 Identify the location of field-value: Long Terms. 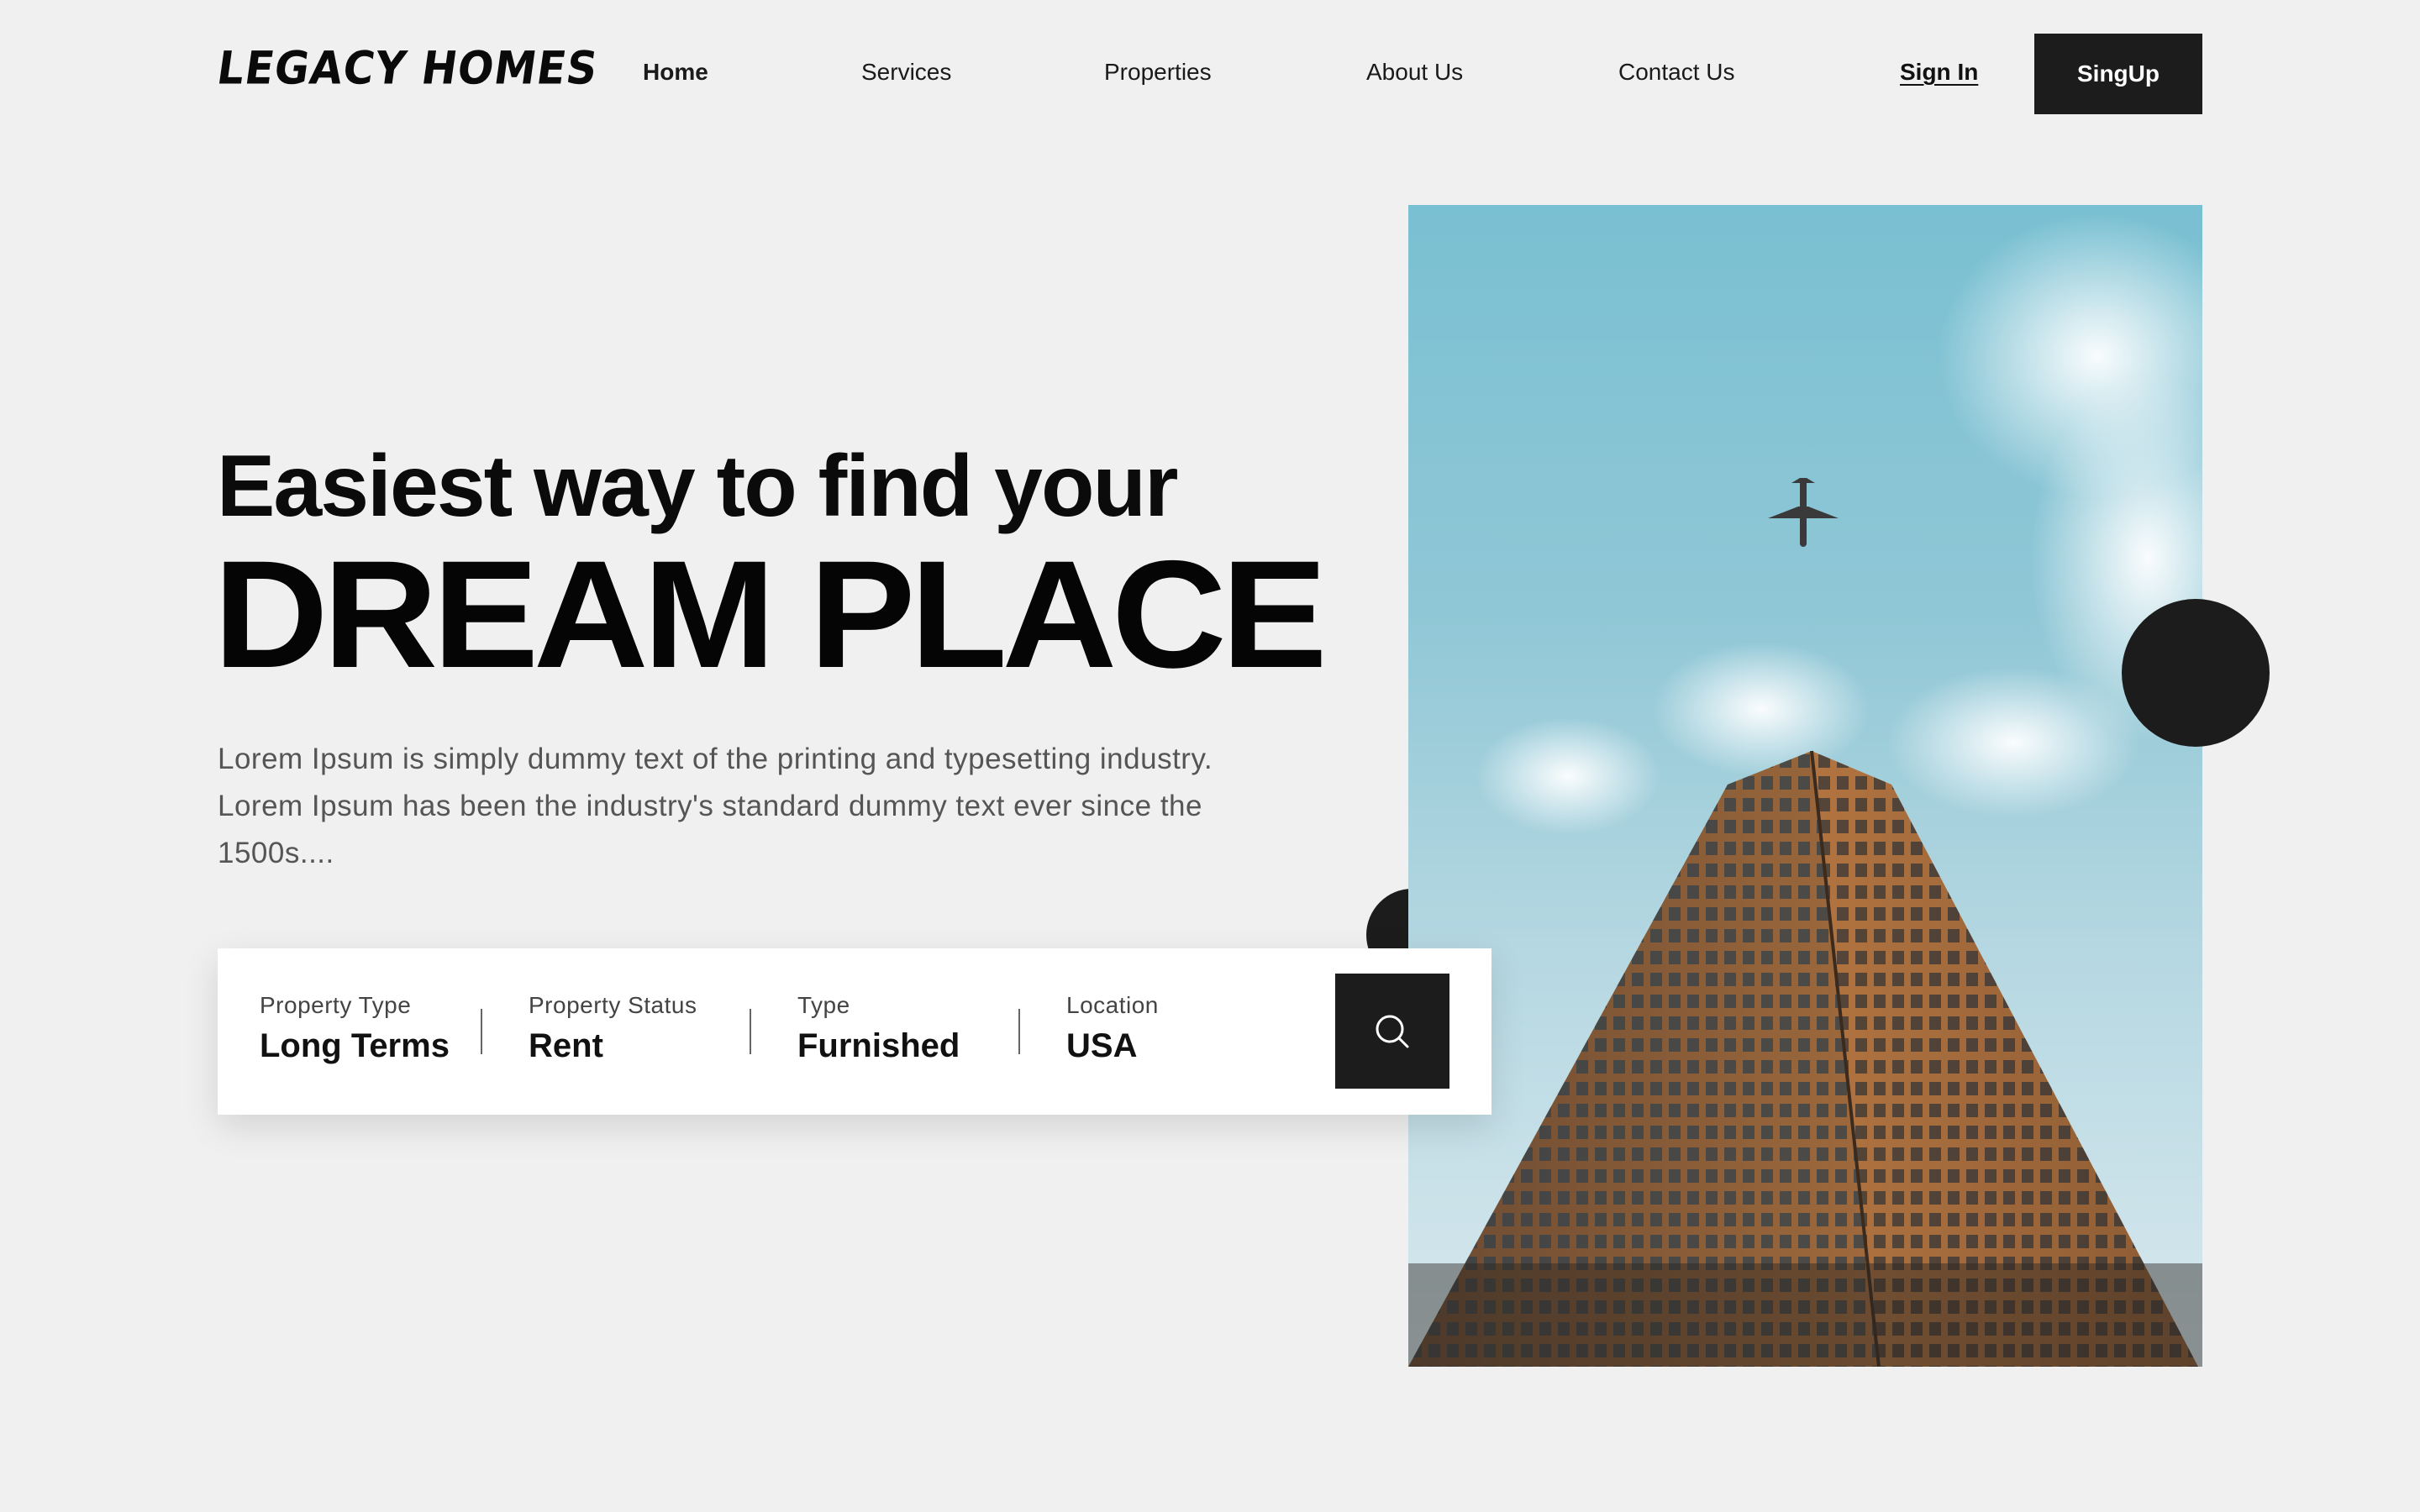
(355, 1046).